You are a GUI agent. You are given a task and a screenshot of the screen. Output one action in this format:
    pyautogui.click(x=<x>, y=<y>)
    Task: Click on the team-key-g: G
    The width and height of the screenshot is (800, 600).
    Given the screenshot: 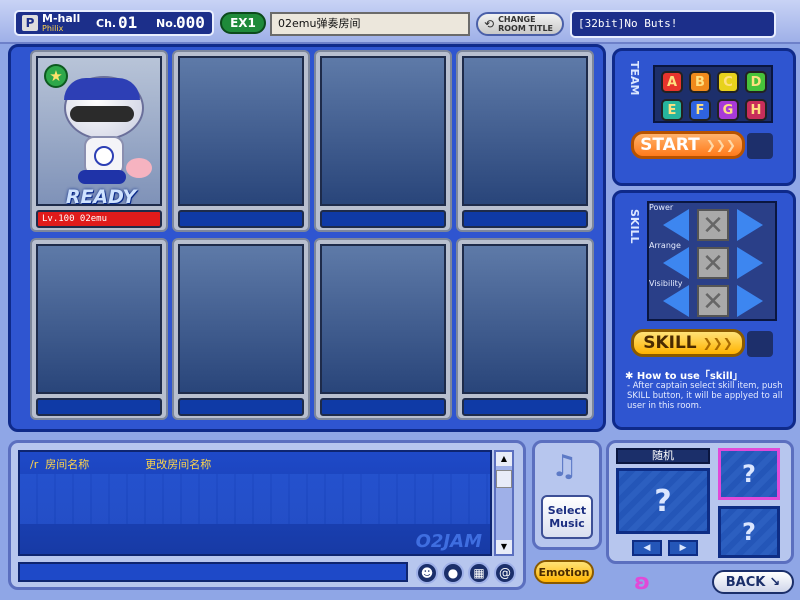 What is the action you would take?
    pyautogui.click(x=728, y=110)
    